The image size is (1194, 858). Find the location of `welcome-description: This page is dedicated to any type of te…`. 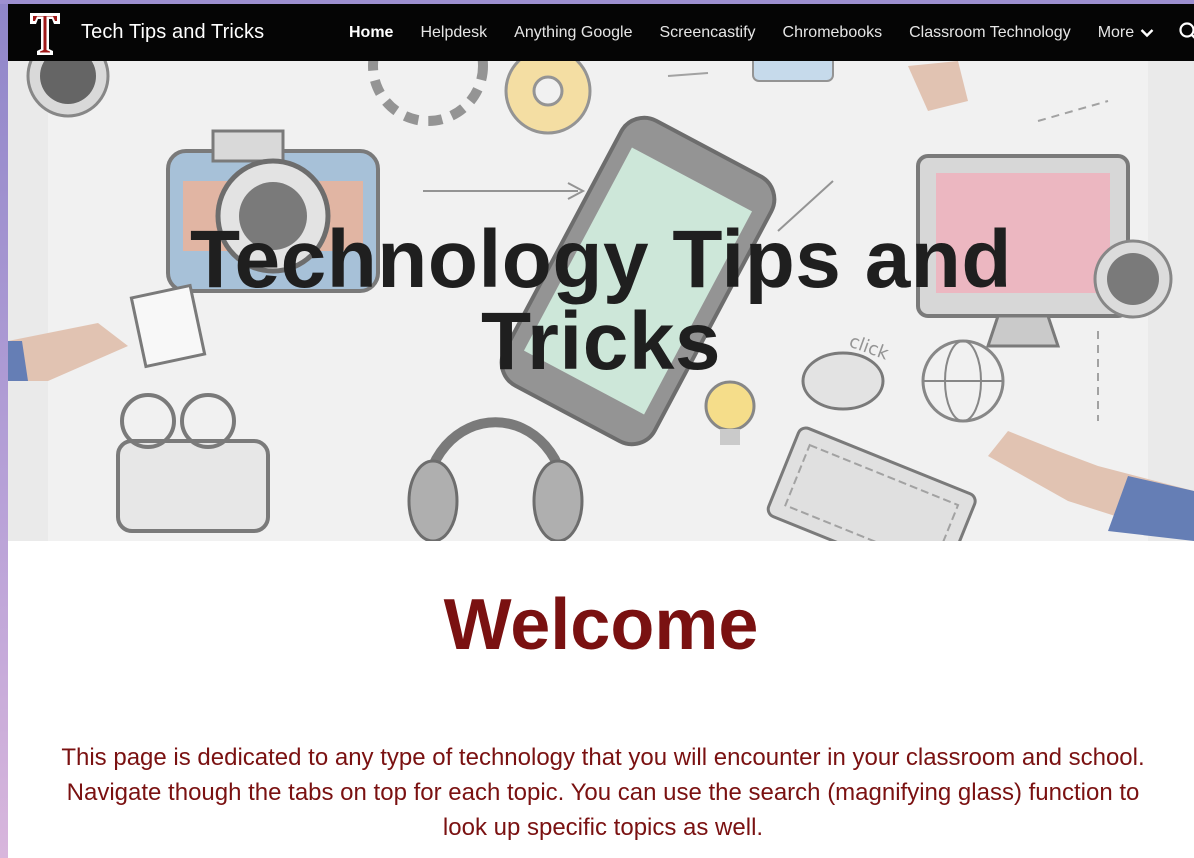

welcome-description: This page is dedicated to any type of te… is located at coordinates (603, 792).